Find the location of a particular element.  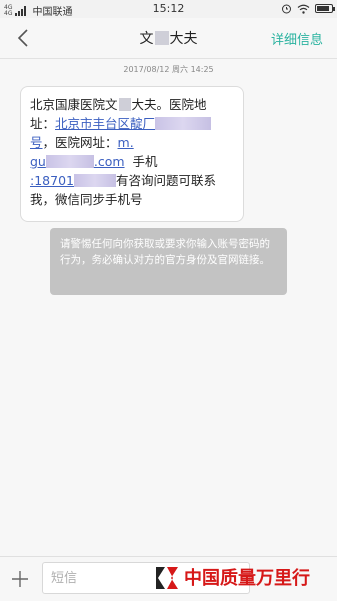

address-link: 号 is located at coordinates (36, 142).